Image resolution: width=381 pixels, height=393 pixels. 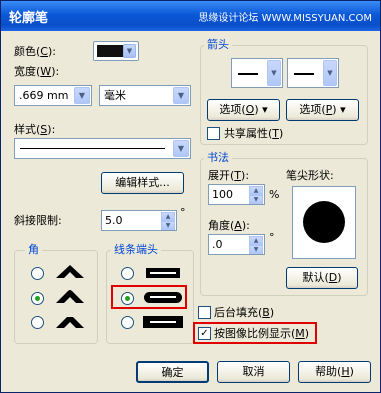 I want to click on watermark: 思缘设计论坛 WWW.MISSYUAN.COM, so click(x=285, y=18).